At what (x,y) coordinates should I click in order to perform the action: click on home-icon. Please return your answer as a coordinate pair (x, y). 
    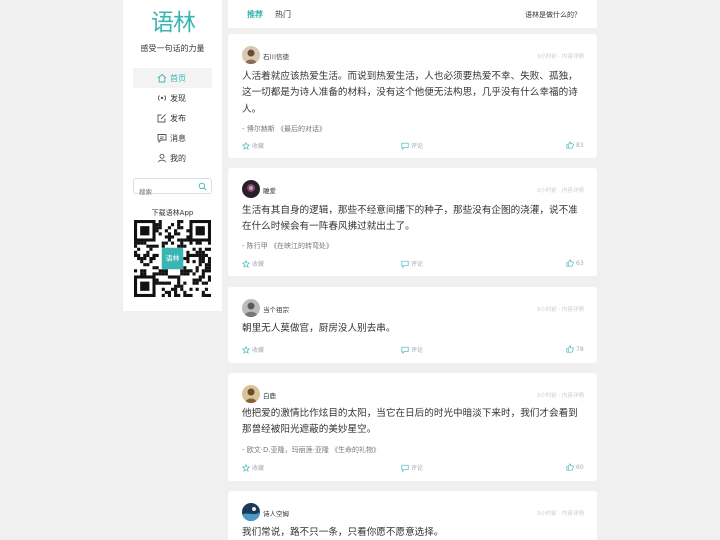
    Looking at the image, I should click on (162, 78).